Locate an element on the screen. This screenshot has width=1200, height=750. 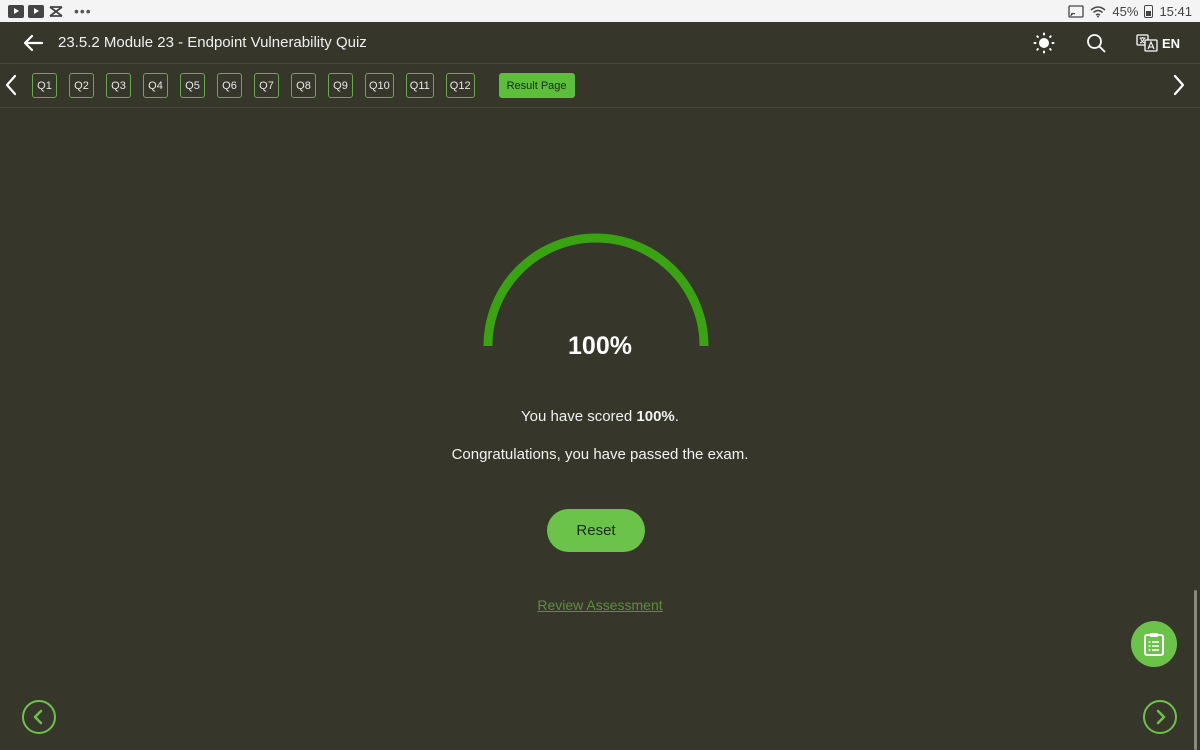
scrollbar is located at coordinates (1195, 670).